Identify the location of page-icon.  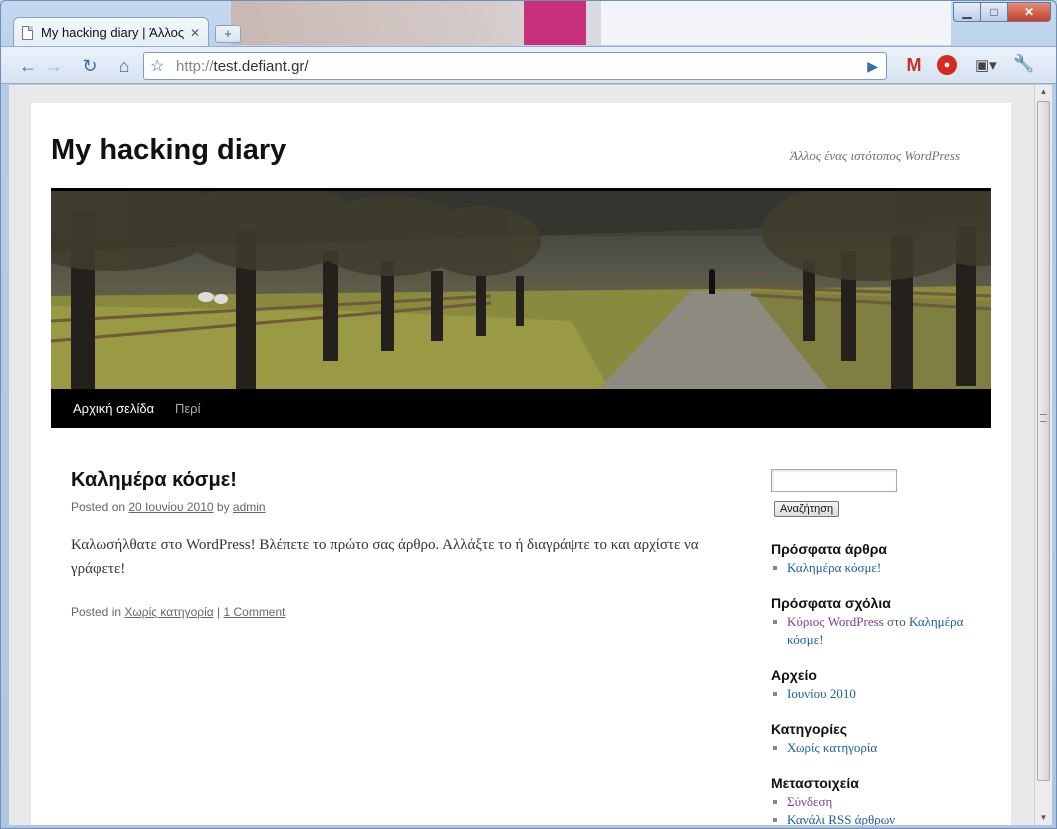
(27, 32).